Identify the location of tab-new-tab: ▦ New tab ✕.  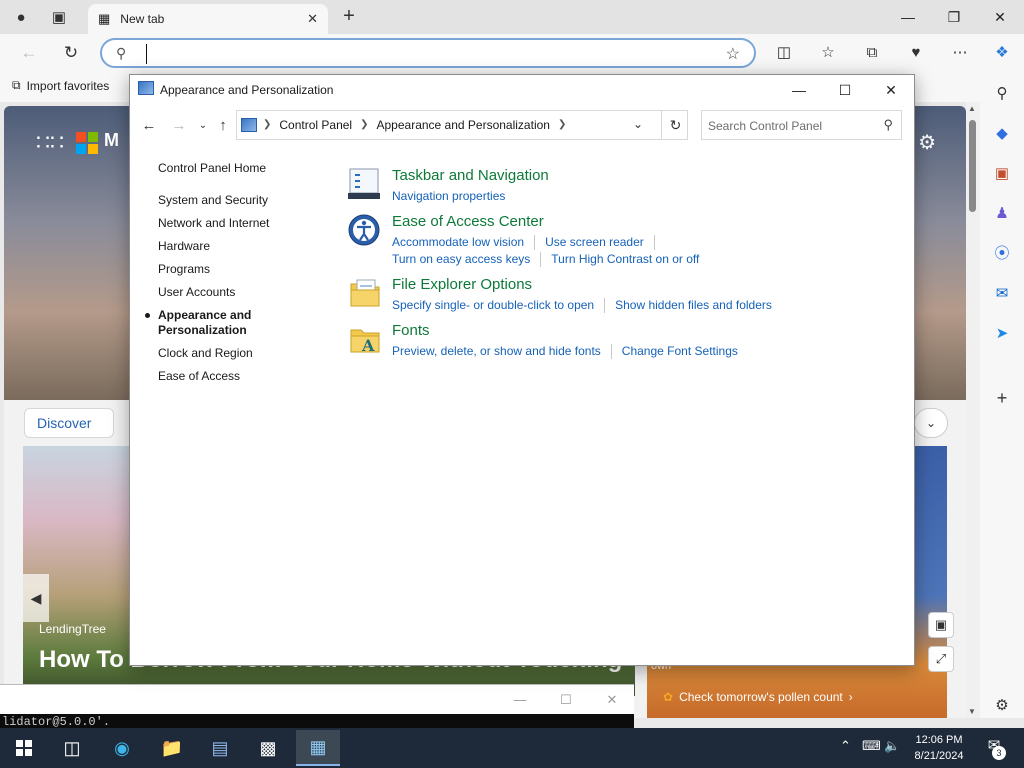
(208, 19).